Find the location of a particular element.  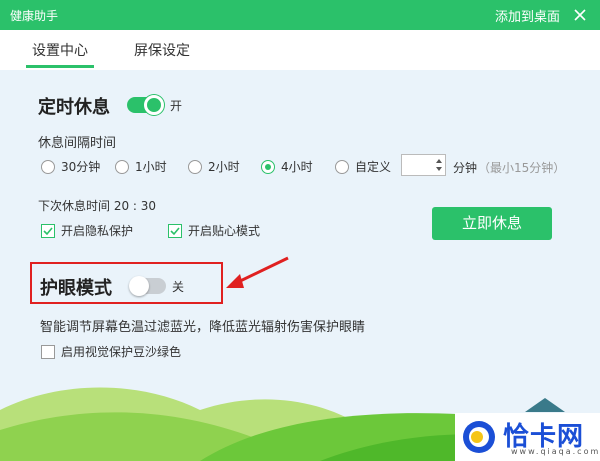

radio-label: 自定义 is located at coordinates (373, 167).